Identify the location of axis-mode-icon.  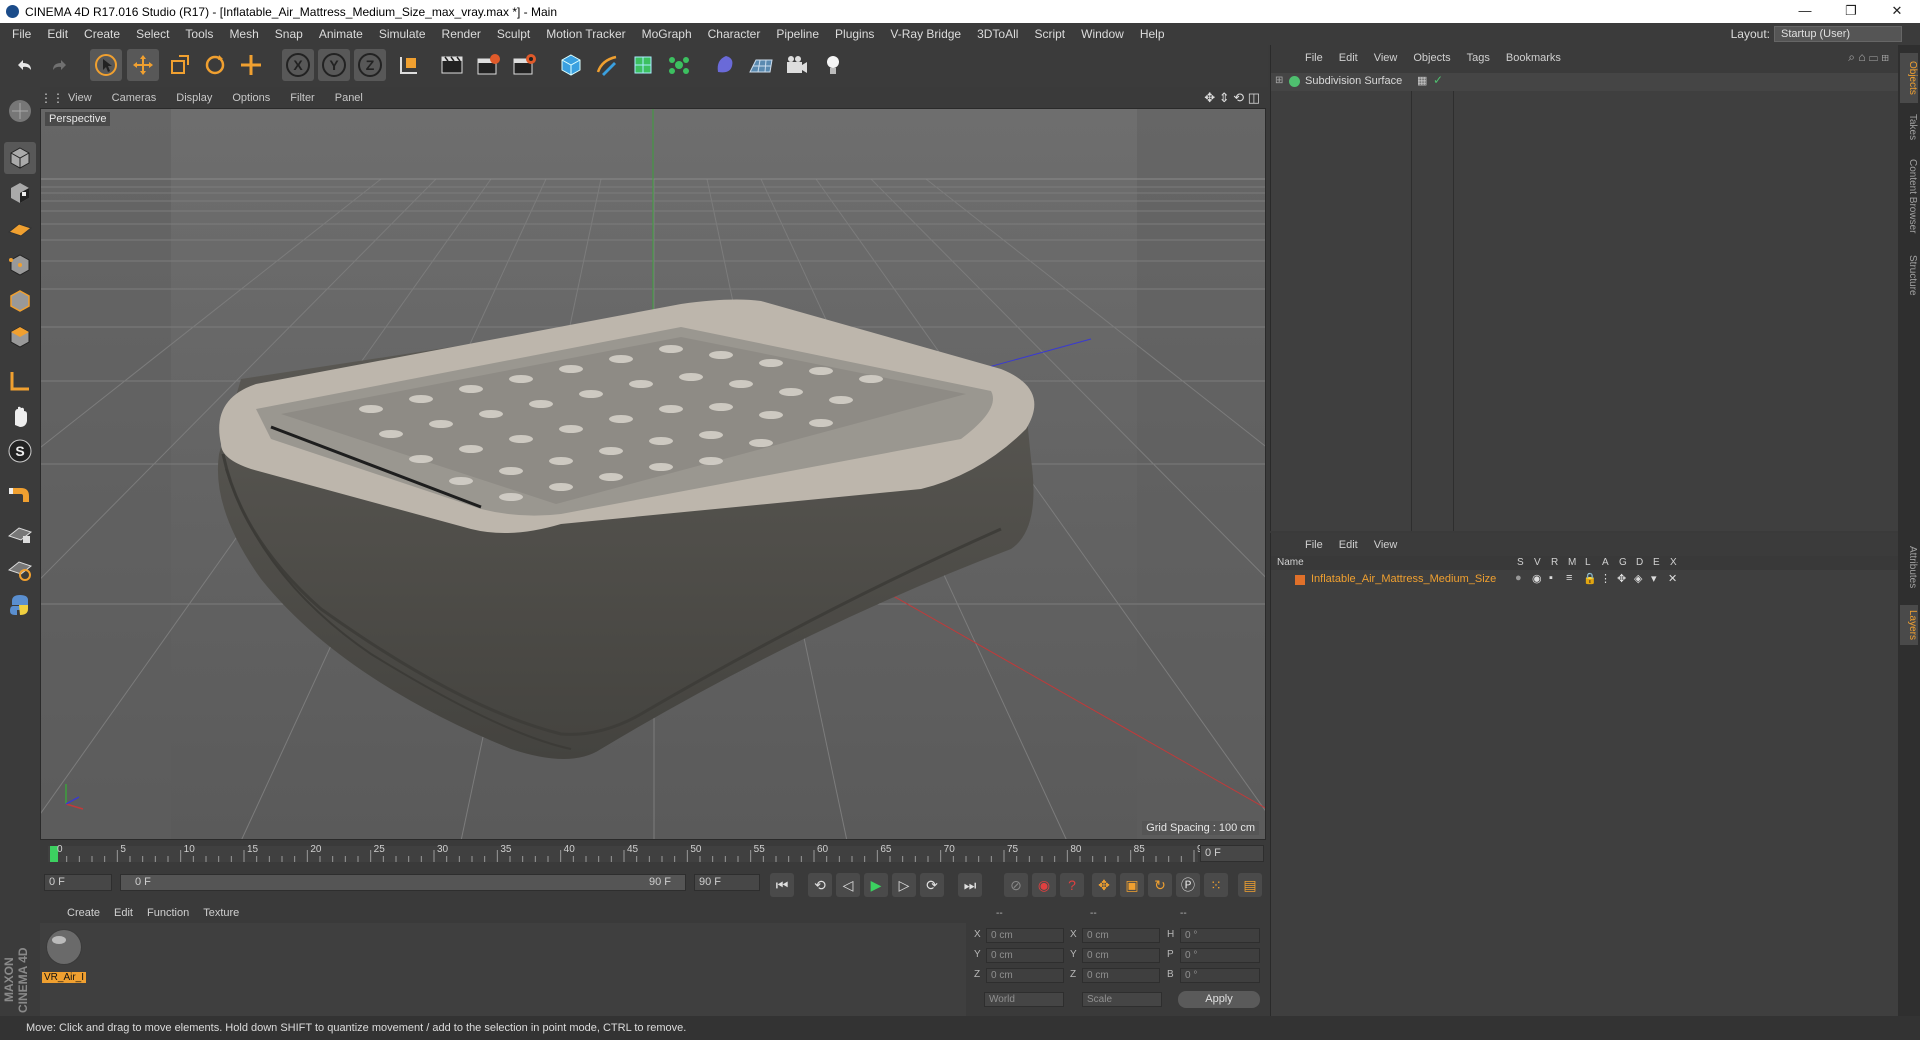
(20, 381).